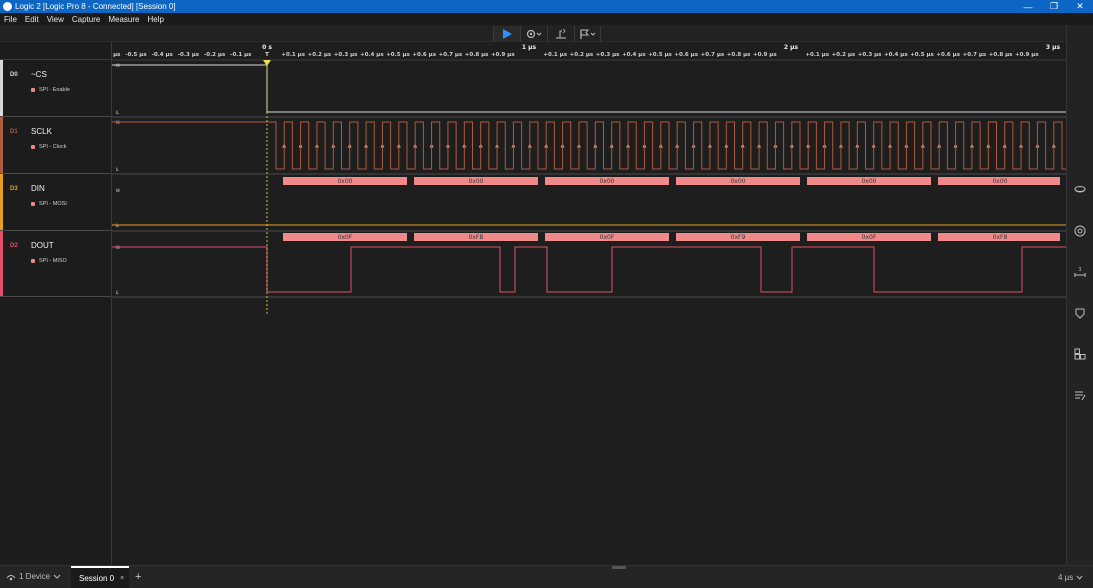 The width and height of the screenshot is (1093, 588). I want to click on analyzers-icon, so click(1080, 190).